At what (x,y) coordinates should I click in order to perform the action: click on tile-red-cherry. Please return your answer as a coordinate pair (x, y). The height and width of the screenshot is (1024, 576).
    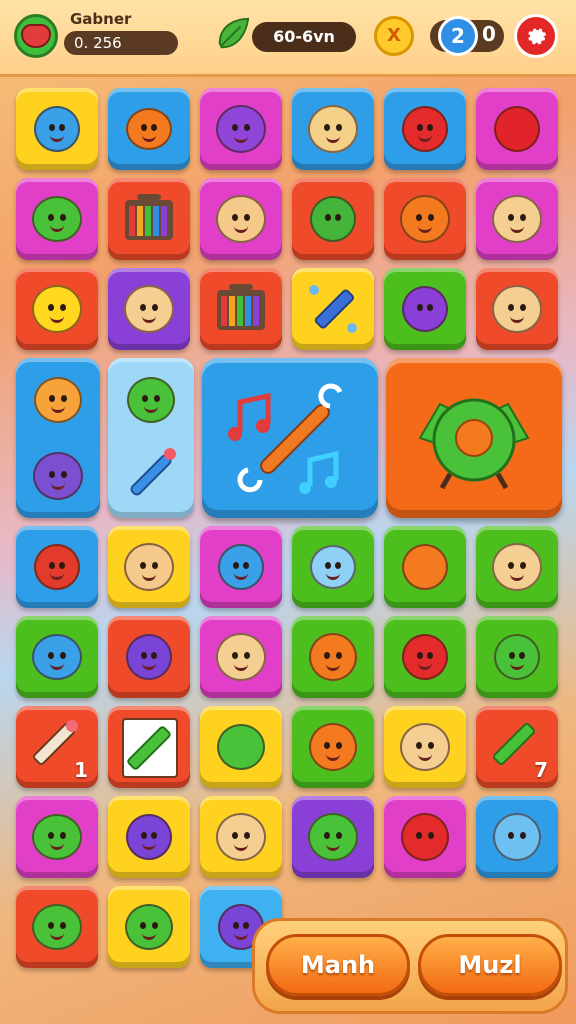
    Looking at the image, I should click on (517, 129).